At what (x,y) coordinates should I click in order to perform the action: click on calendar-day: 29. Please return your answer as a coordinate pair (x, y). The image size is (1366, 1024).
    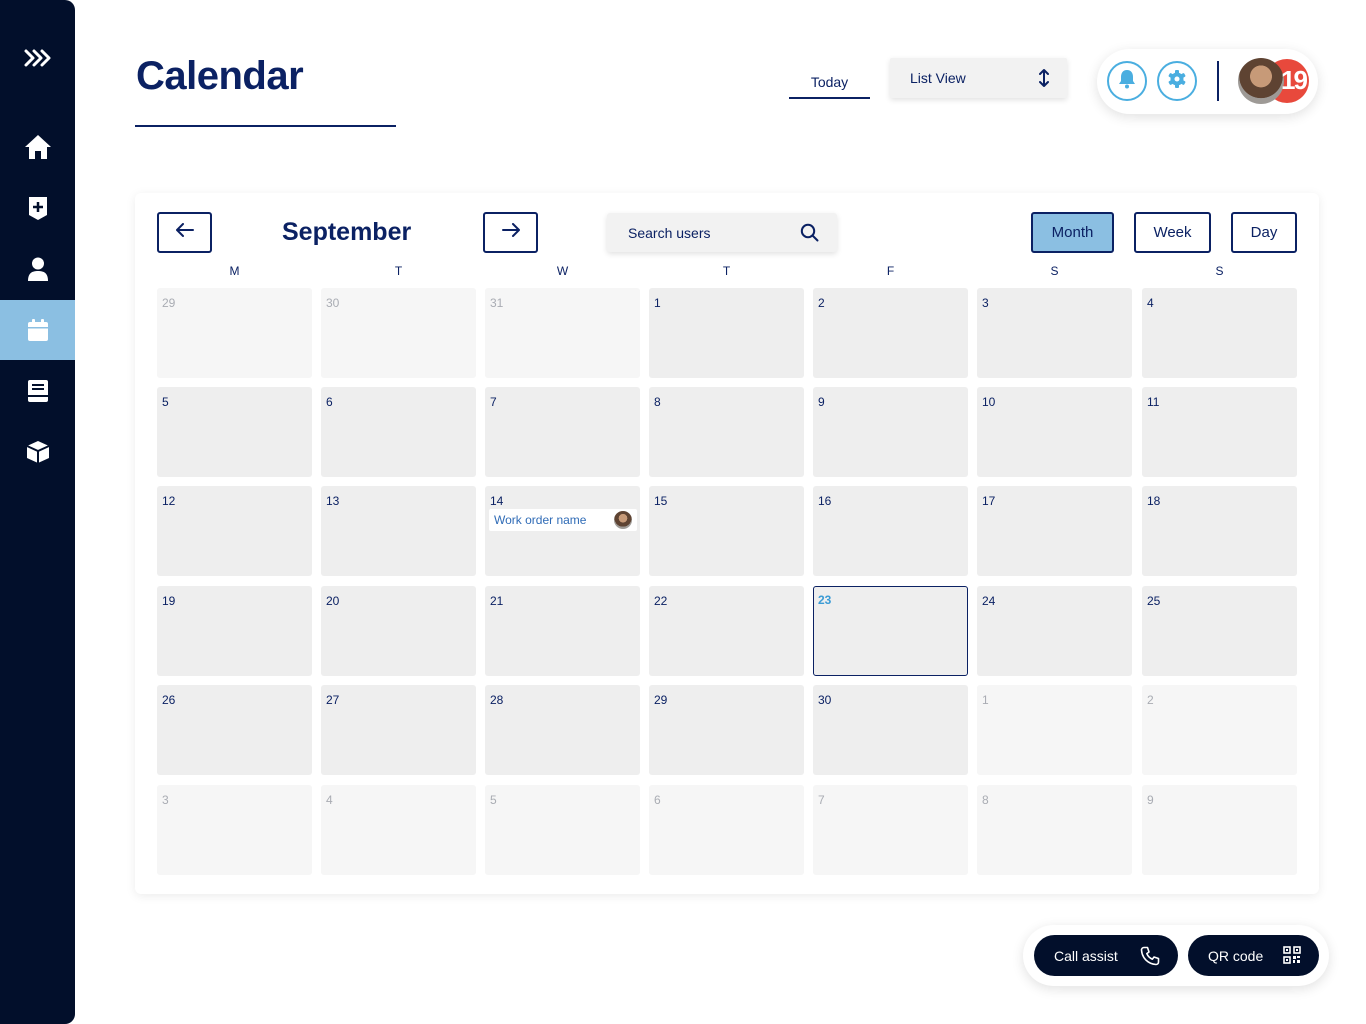
    Looking at the image, I should click on (726, 730).